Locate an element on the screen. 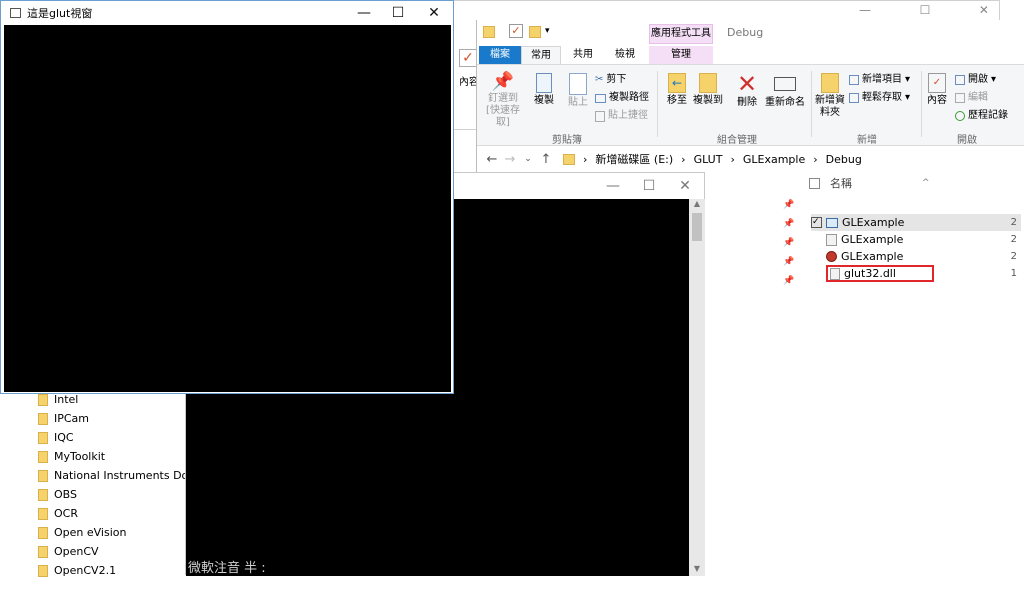 Image resolution: width=1024 pixels, height=592 pixels. breadcrumb-glexample: GLExample is located at coordinates (774, 159).